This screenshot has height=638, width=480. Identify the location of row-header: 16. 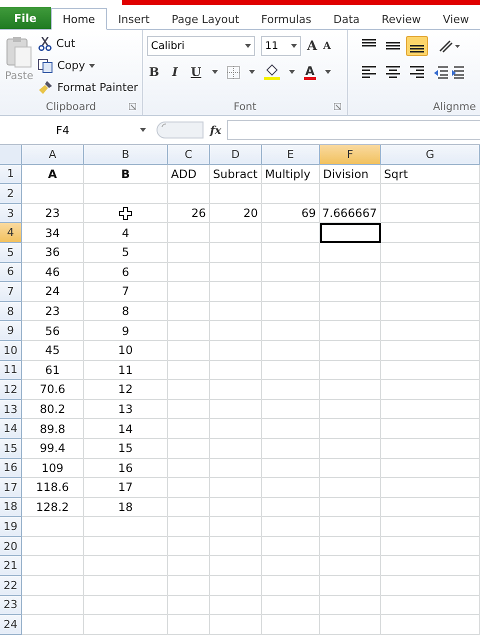
(11, 468).